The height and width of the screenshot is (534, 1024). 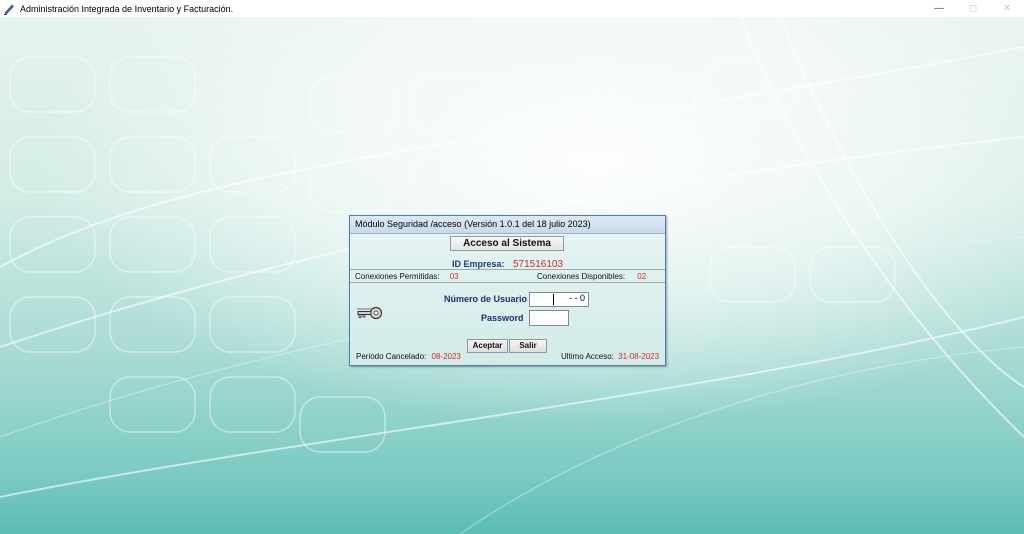 I want to click on numero-usuario-input: - - 0, so click(x=559, y=299).